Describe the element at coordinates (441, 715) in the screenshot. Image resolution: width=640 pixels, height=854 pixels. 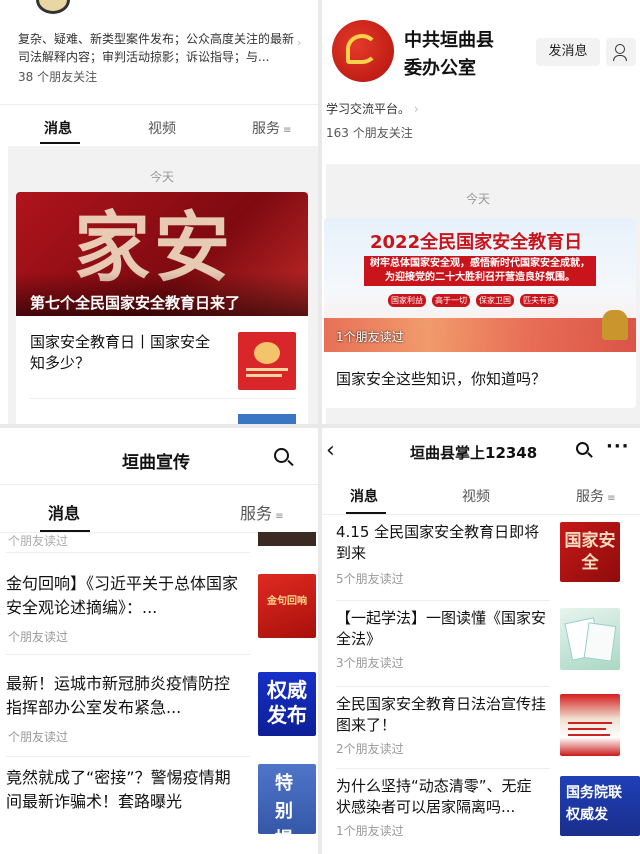
I see `article-title: 全民国家安全教育日法治宣传挂图来了！` at that location.